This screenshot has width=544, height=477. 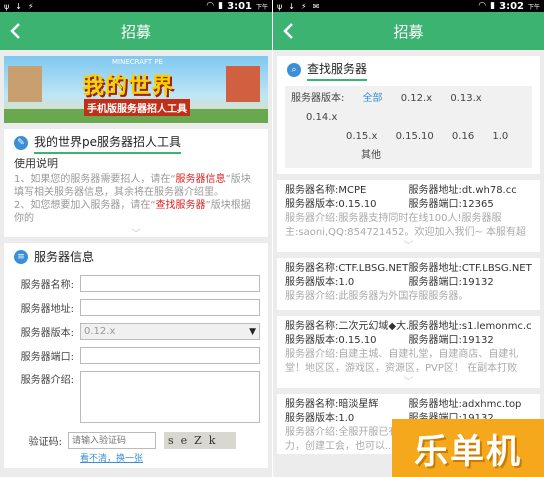 I want to click on version-option: 0.13.x, so click(x=465, y=98).